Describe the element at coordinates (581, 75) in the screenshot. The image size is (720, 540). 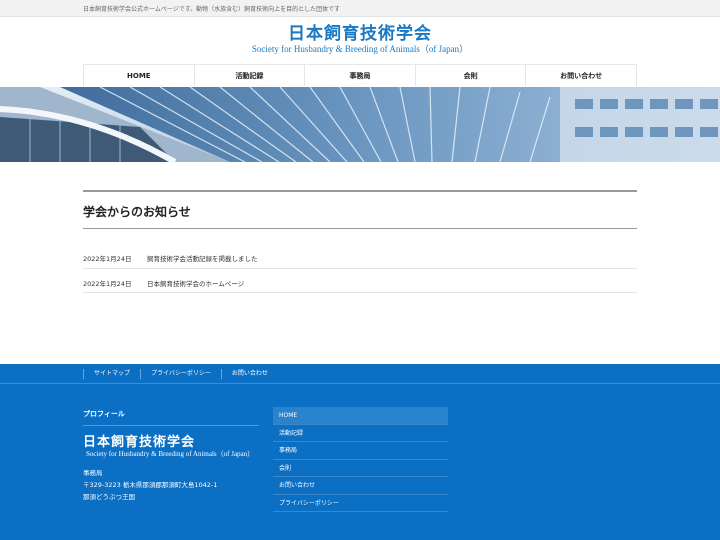
I see `nav-contact: お問い合わせ` at that location.